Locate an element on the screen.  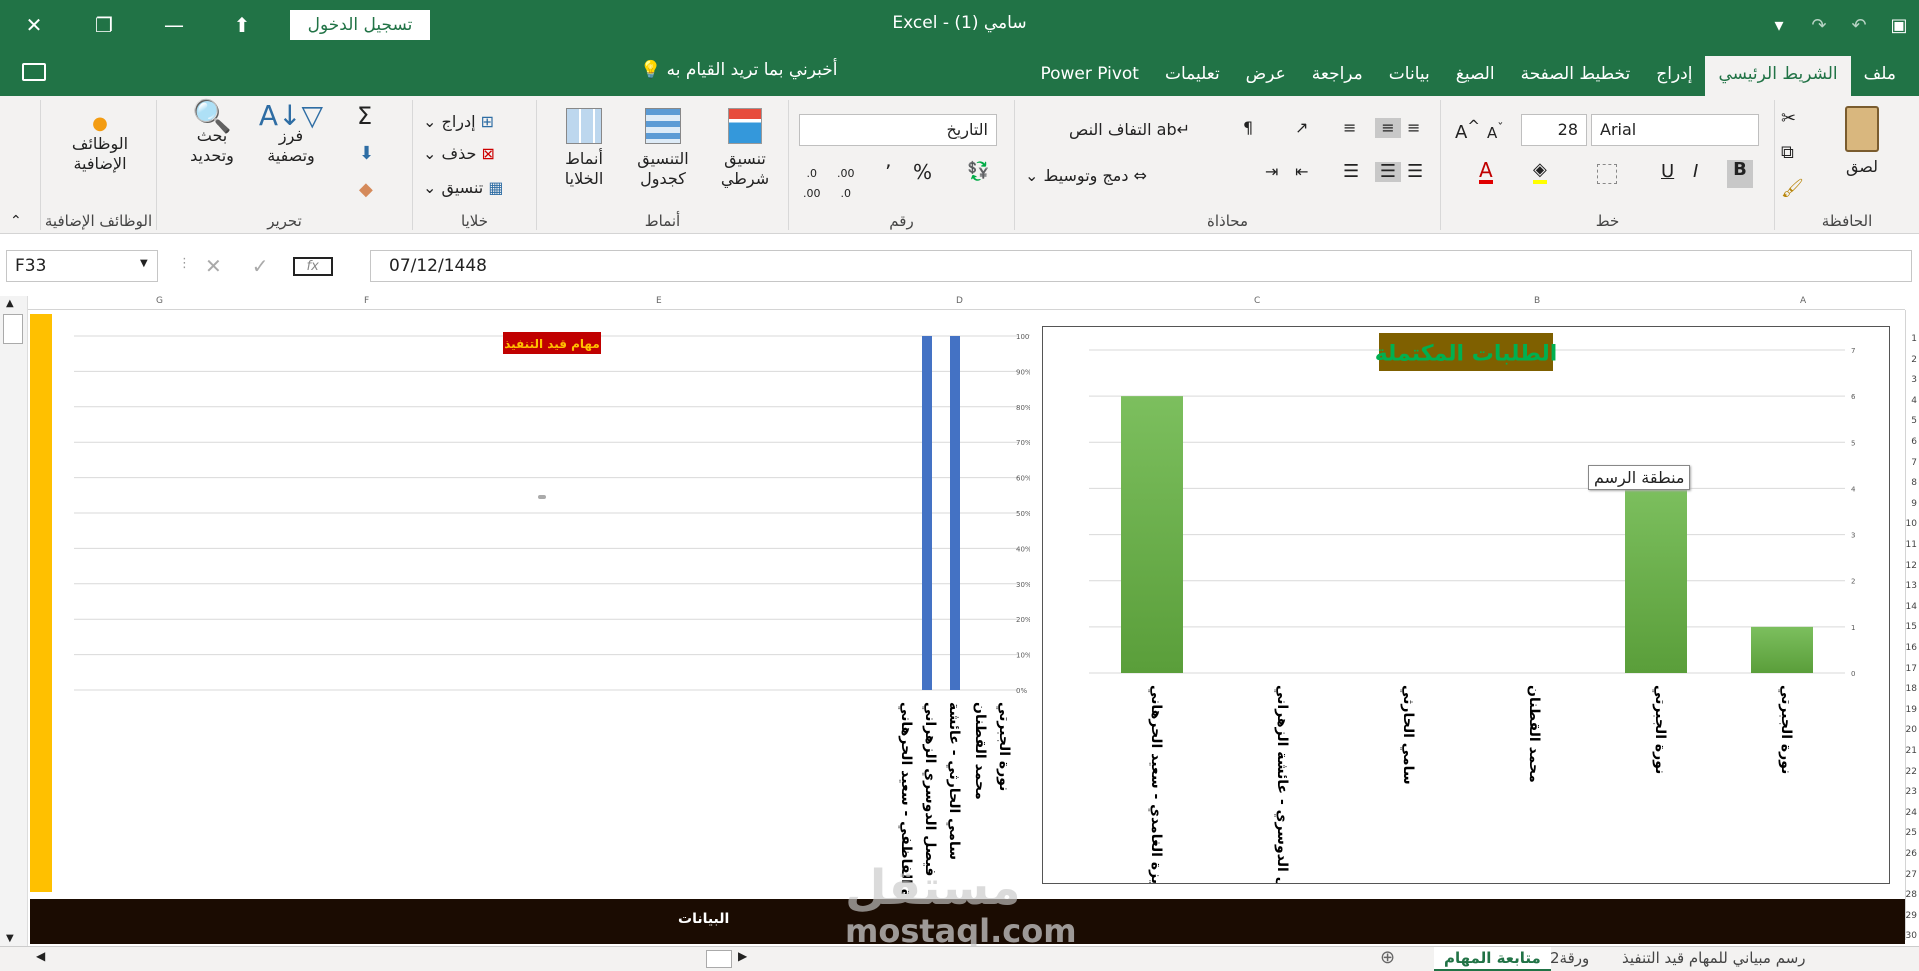
sort-filter-button: A↓▽ فرز وتصفية is located at coordinates (291, 134).